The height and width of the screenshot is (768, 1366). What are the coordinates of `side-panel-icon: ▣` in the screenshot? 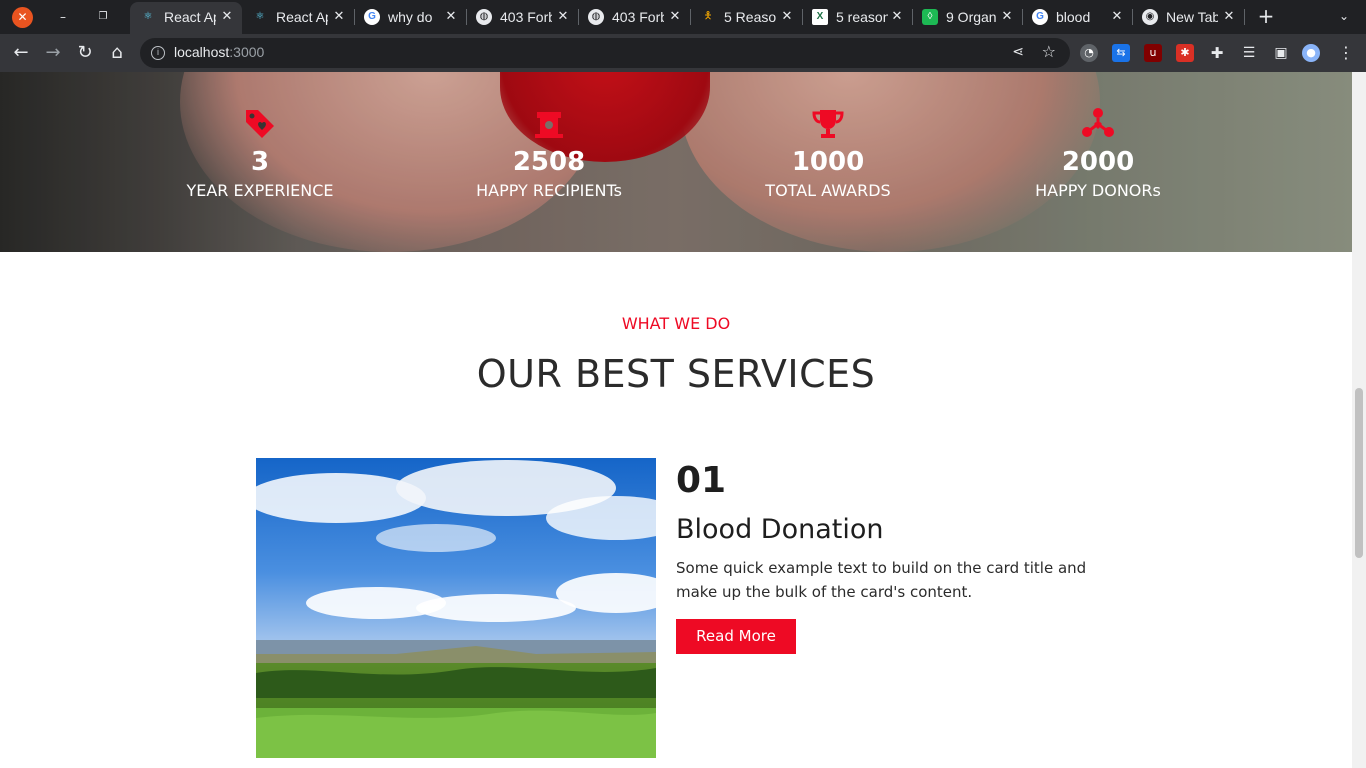 It's located at (1281, 53).